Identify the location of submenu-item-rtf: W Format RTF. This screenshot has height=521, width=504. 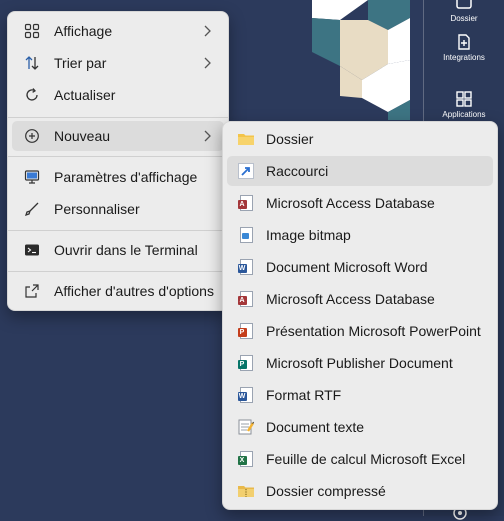
(360, 395).